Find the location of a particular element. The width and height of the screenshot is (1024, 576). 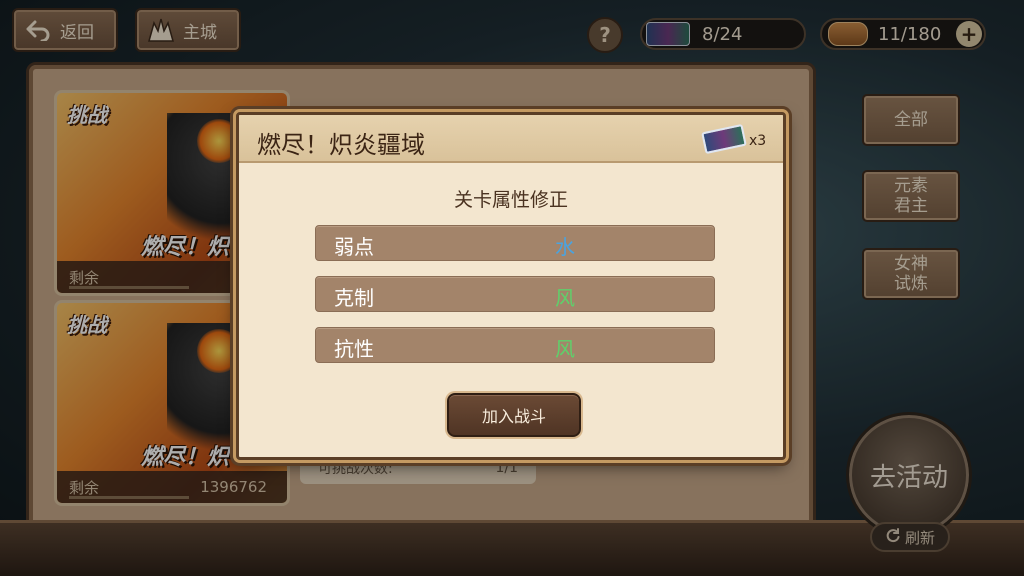

dialog-title: 燃尽！炽炎疆域 is located at coordinates (341, 145).